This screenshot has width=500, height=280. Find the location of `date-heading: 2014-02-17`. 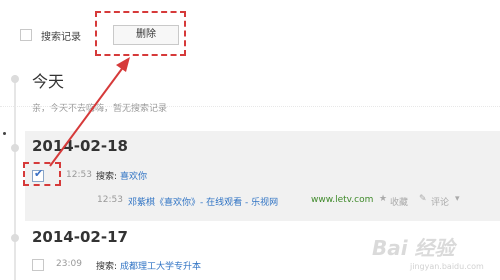

date-heading: 2014-02-17 is located at coordinates (80, 237).